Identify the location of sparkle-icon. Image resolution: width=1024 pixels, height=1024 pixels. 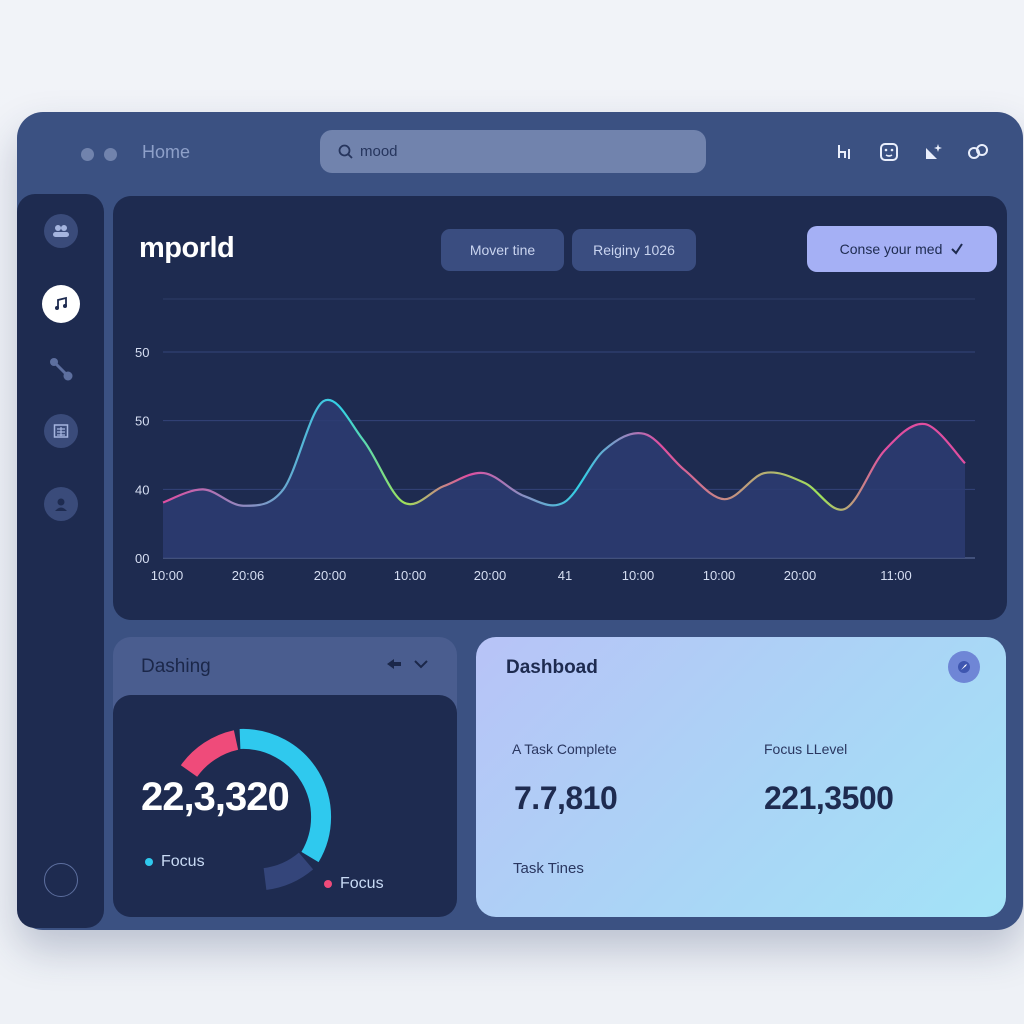
(933, 152).